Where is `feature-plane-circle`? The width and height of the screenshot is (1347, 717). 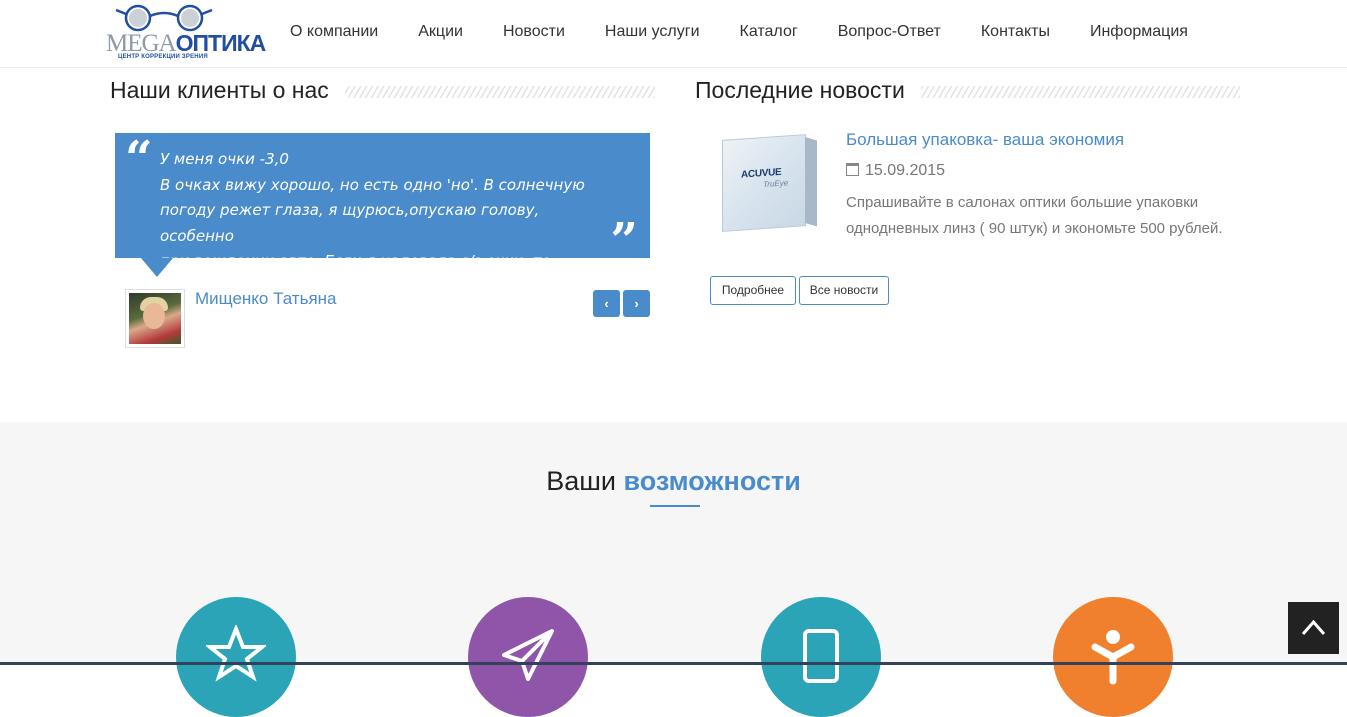
feature-plane-circle is located at coordinates (528, 657).